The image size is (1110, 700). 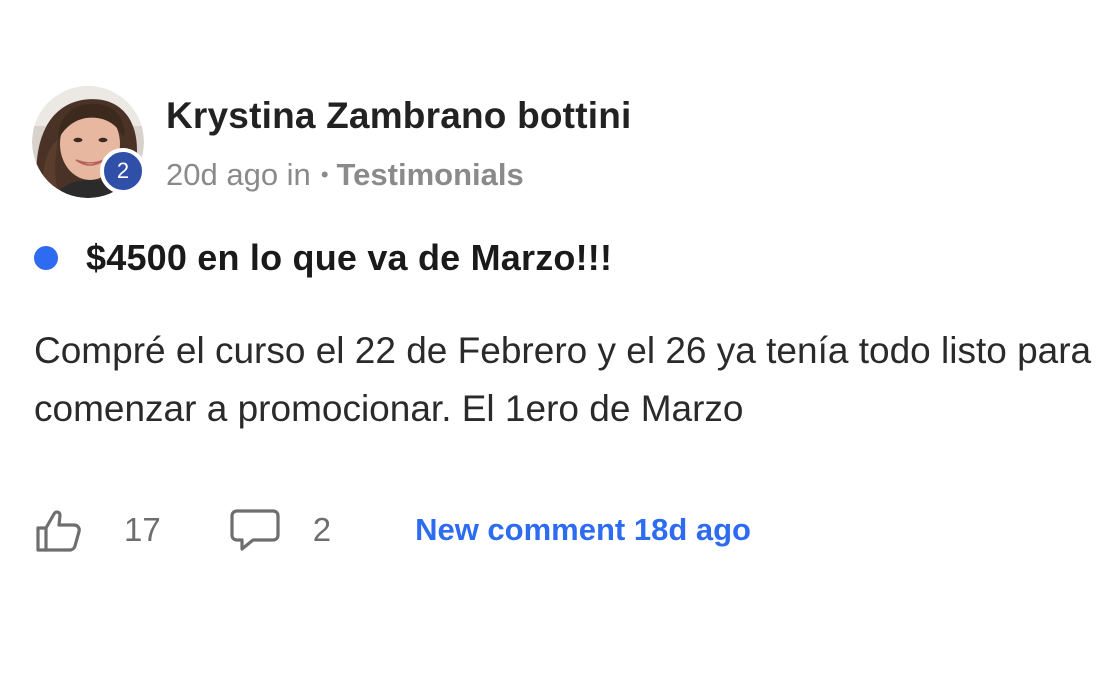 What do you see at coordinates (142, 529) in the screenshot?
I see `like-count: 17` at bounding box center [142, 529].